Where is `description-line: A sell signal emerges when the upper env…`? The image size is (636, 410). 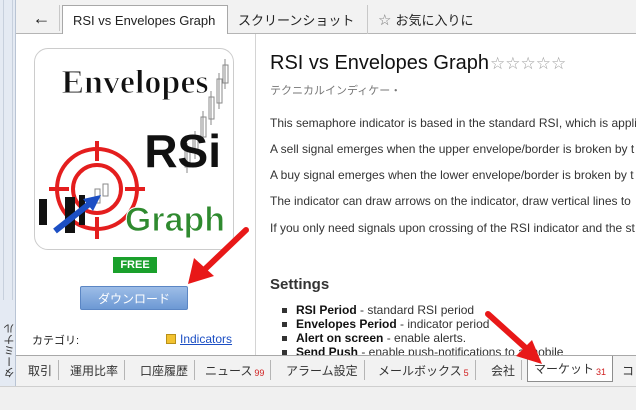 description-line: A sell signal emerges when the upper env… is located at coordinates (452, 149).